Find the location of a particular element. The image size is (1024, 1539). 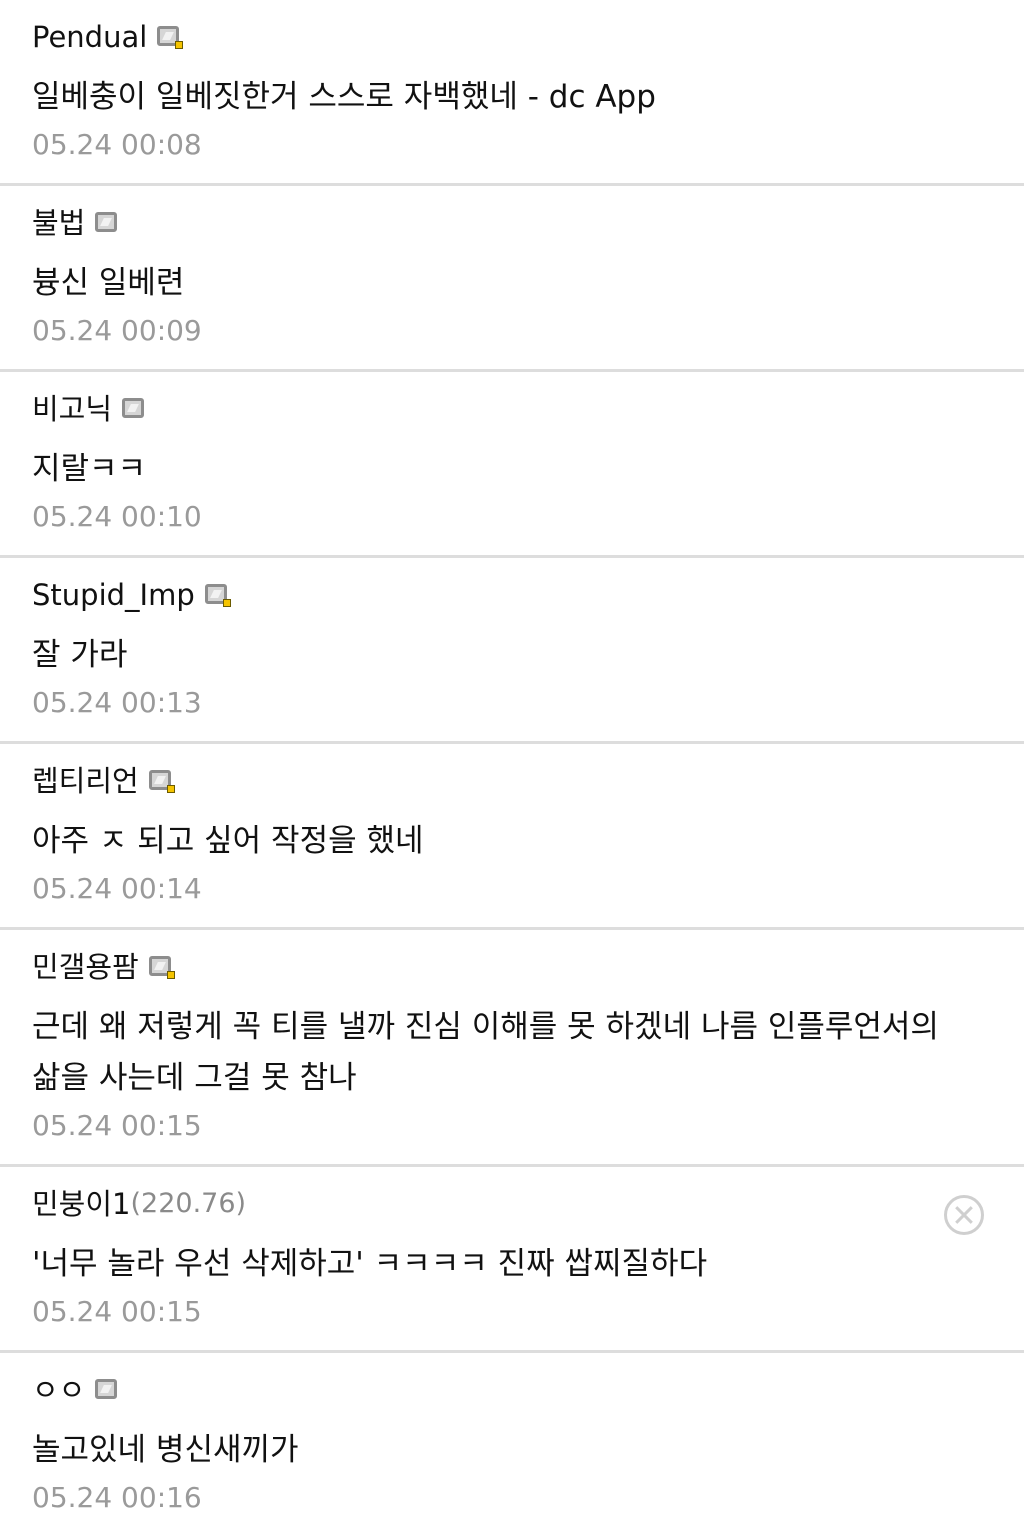

comment-author-line: 비고닉 is located at coordinates (512, 409).